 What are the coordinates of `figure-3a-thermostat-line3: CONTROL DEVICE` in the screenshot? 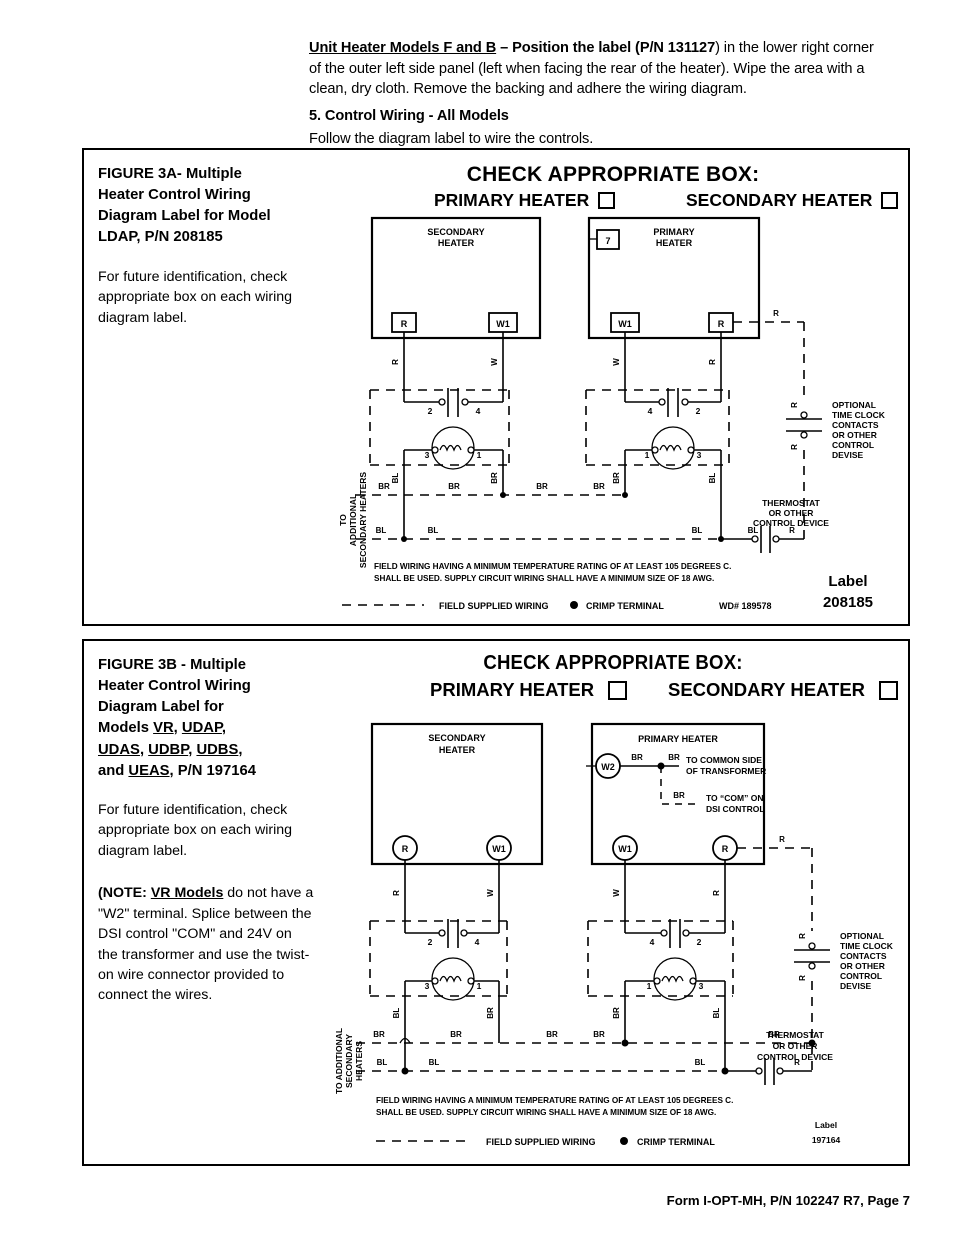 It's located at (791, 523).